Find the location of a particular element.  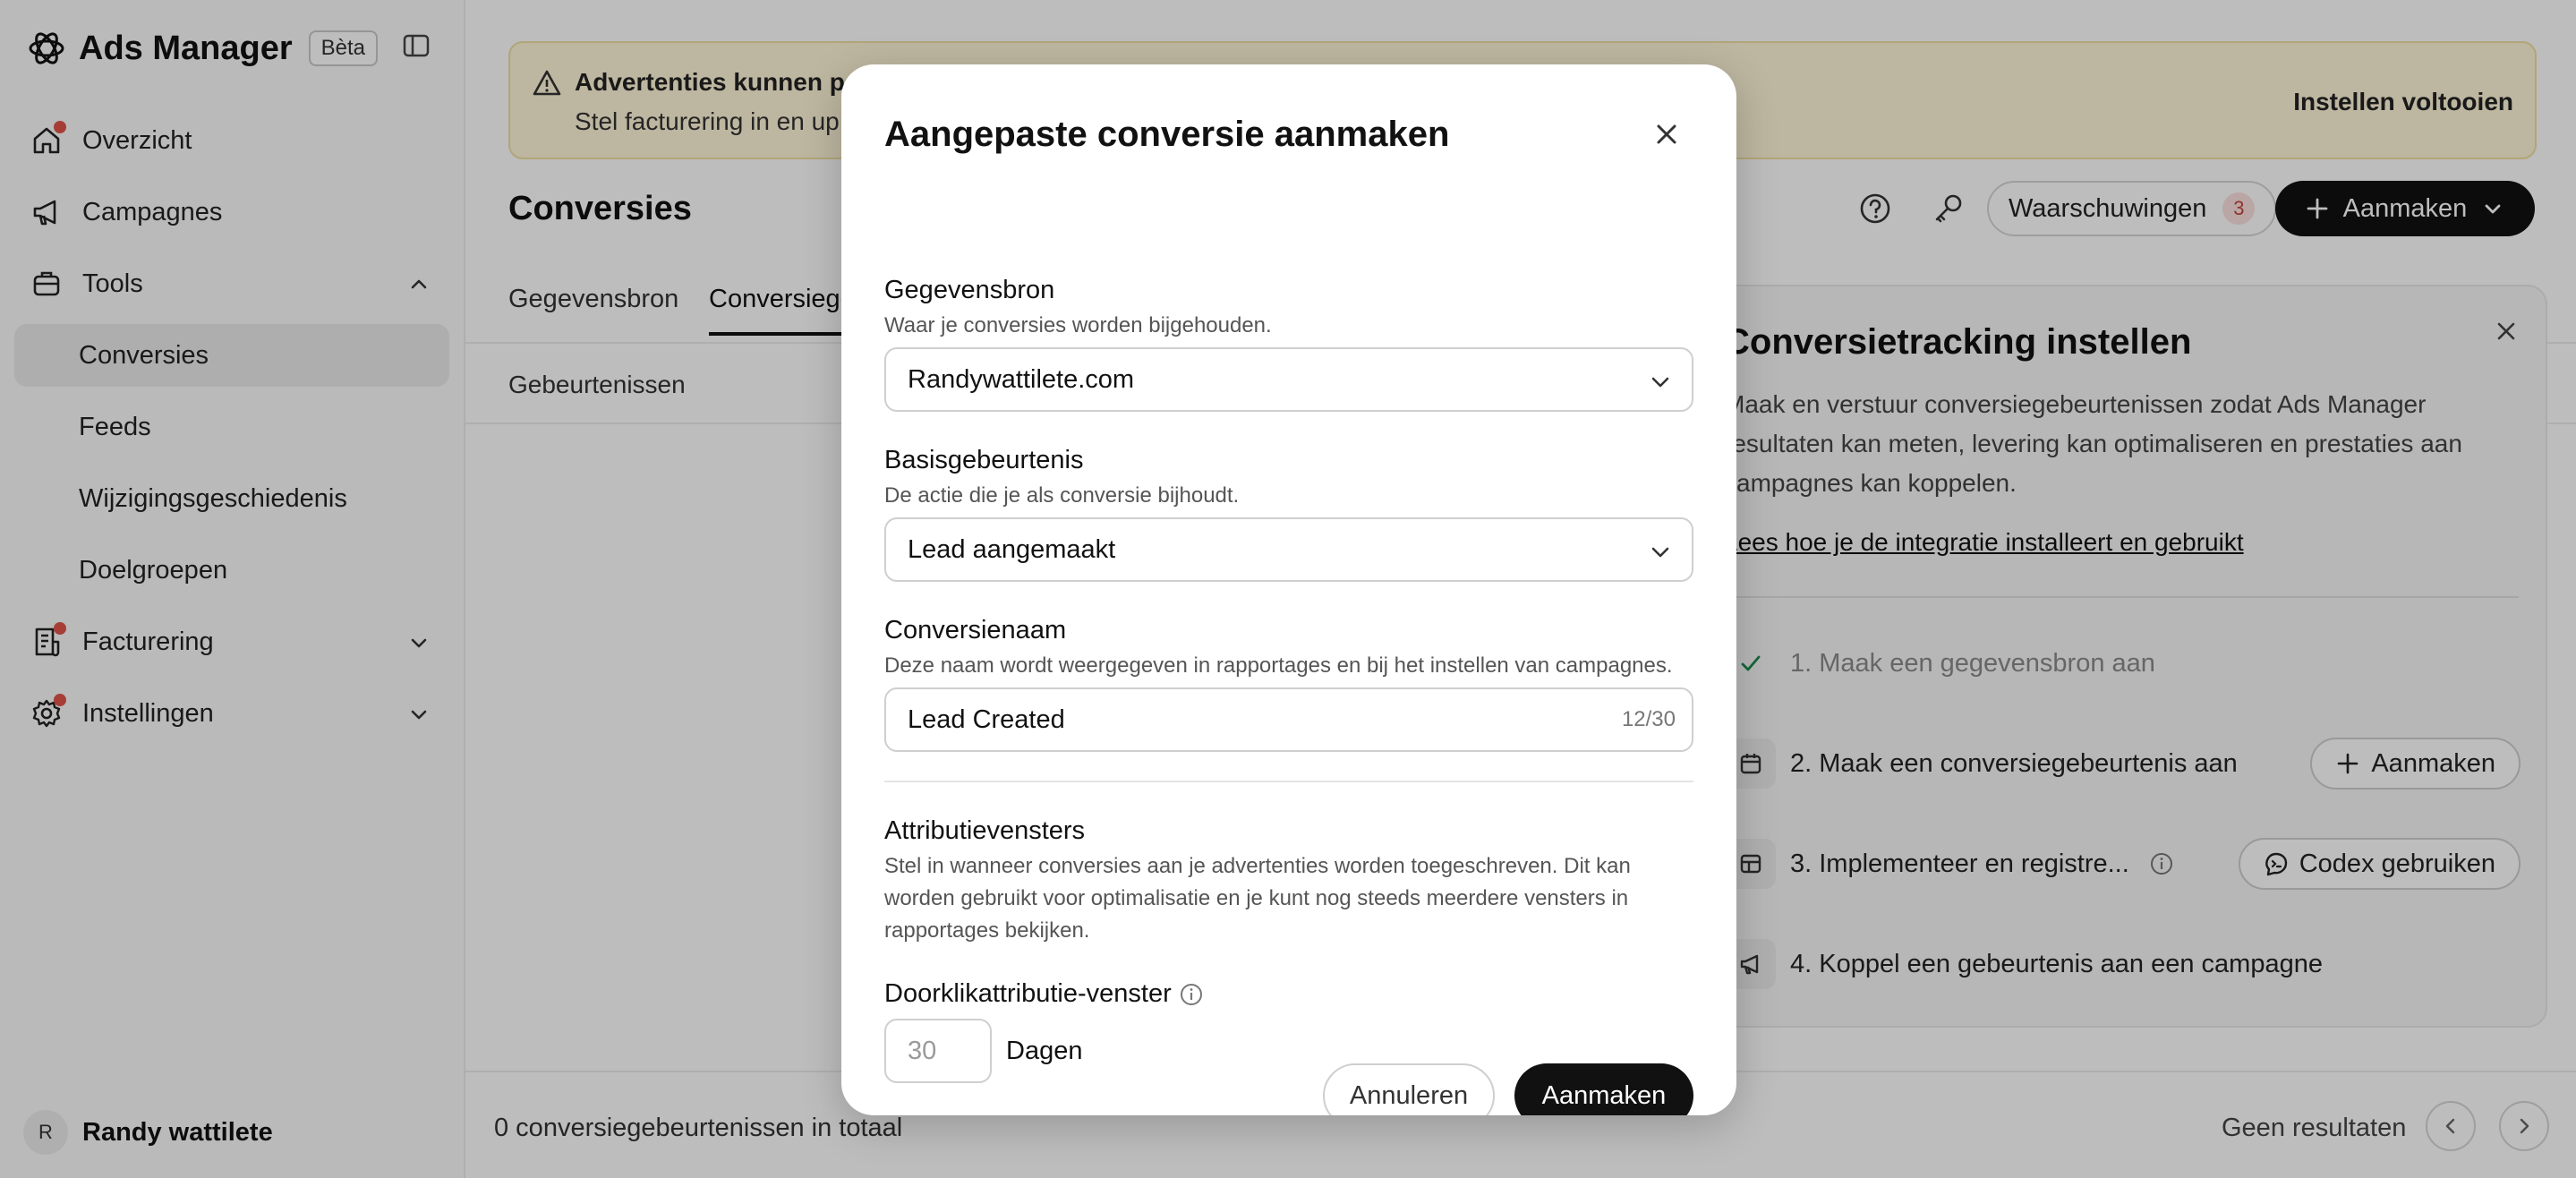

character-counter: 12/30 is located at coordinates (1648, 719).